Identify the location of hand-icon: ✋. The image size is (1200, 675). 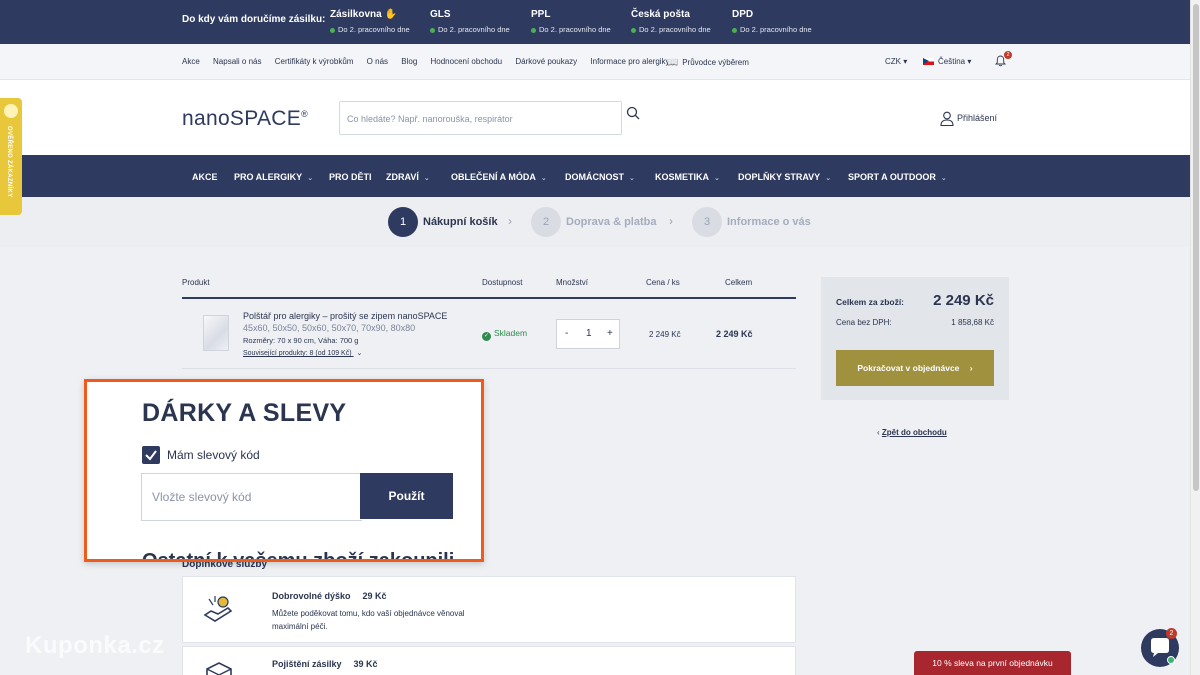
(390, 14).